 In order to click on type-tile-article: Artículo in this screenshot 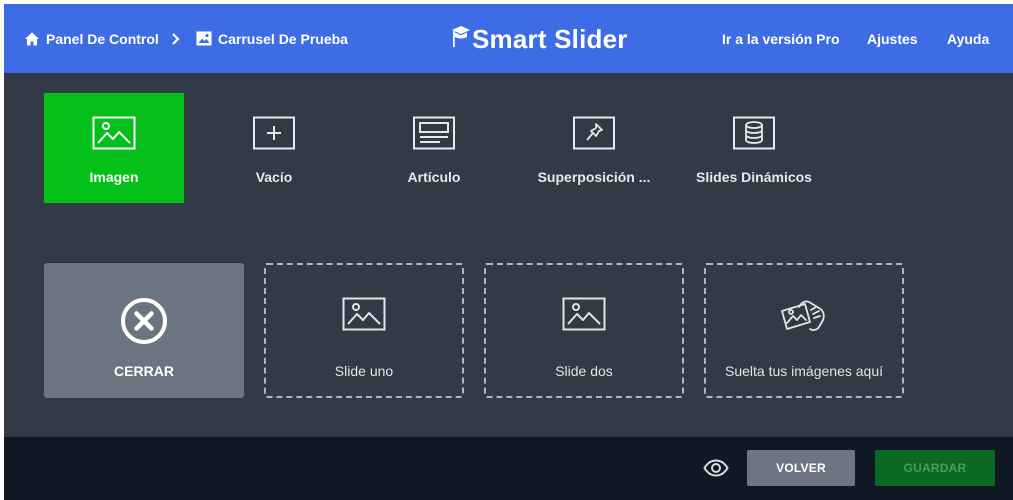, I will do `click(434, 148)`.